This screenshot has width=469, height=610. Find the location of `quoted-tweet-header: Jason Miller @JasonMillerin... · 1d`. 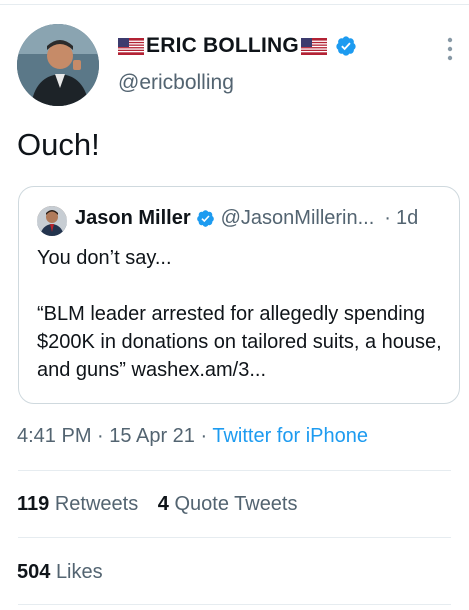

quoted-tweet-header: Jason Miller @JasonMillerin... · 1d is located at coordinates (260, 218).